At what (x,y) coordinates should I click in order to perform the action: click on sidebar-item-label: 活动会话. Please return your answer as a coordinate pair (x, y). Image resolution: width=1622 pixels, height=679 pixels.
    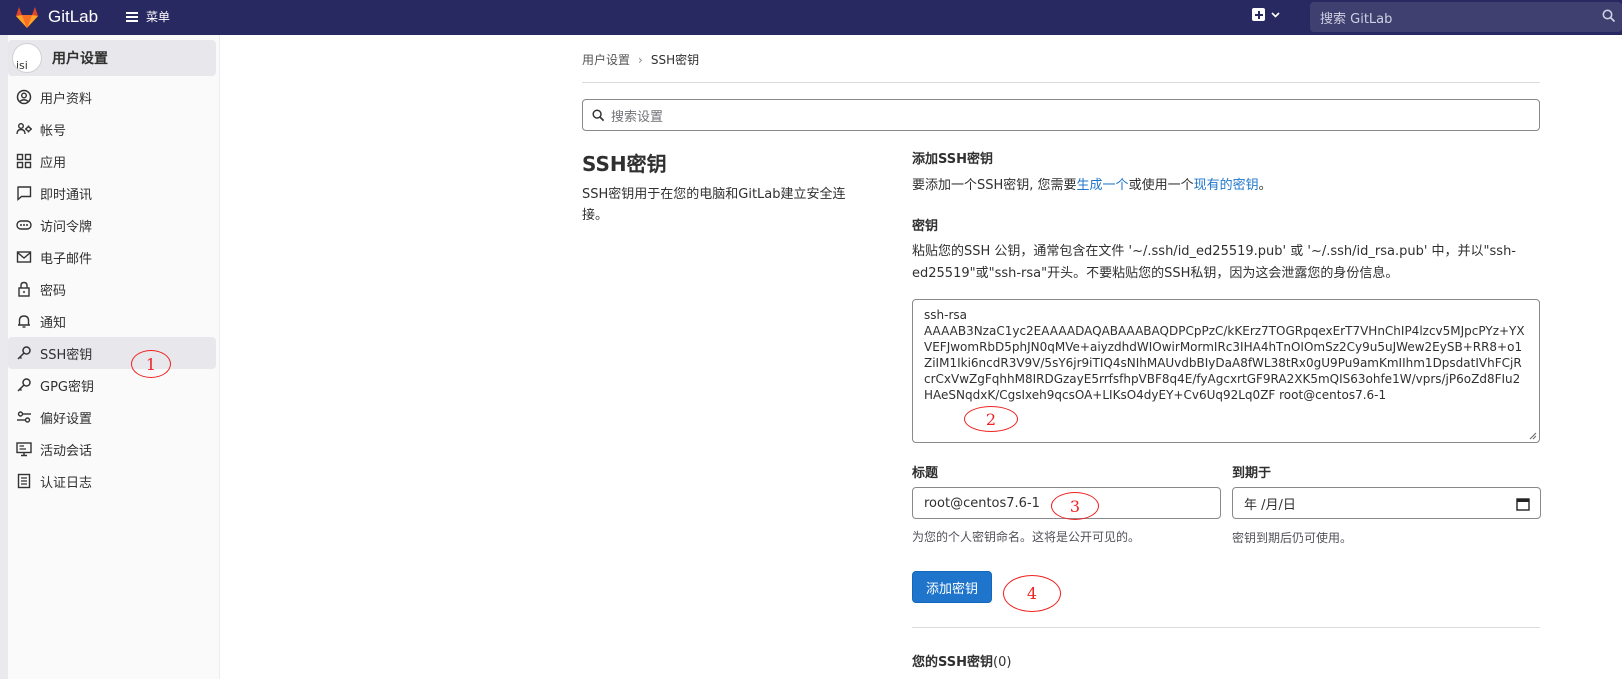
    Looking at the image, I should click on (66, 451).